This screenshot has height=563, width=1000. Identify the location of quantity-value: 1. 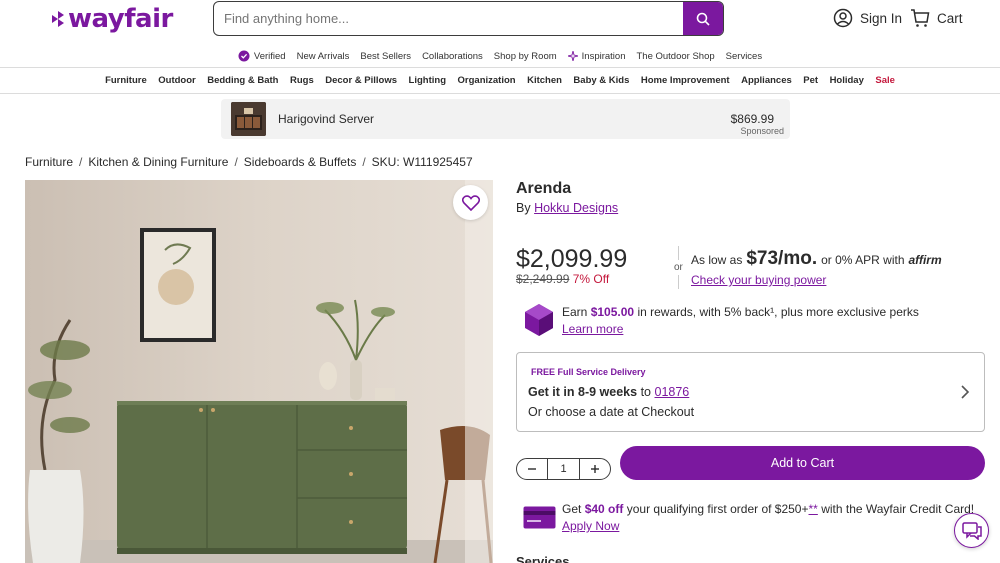
(563, 469).